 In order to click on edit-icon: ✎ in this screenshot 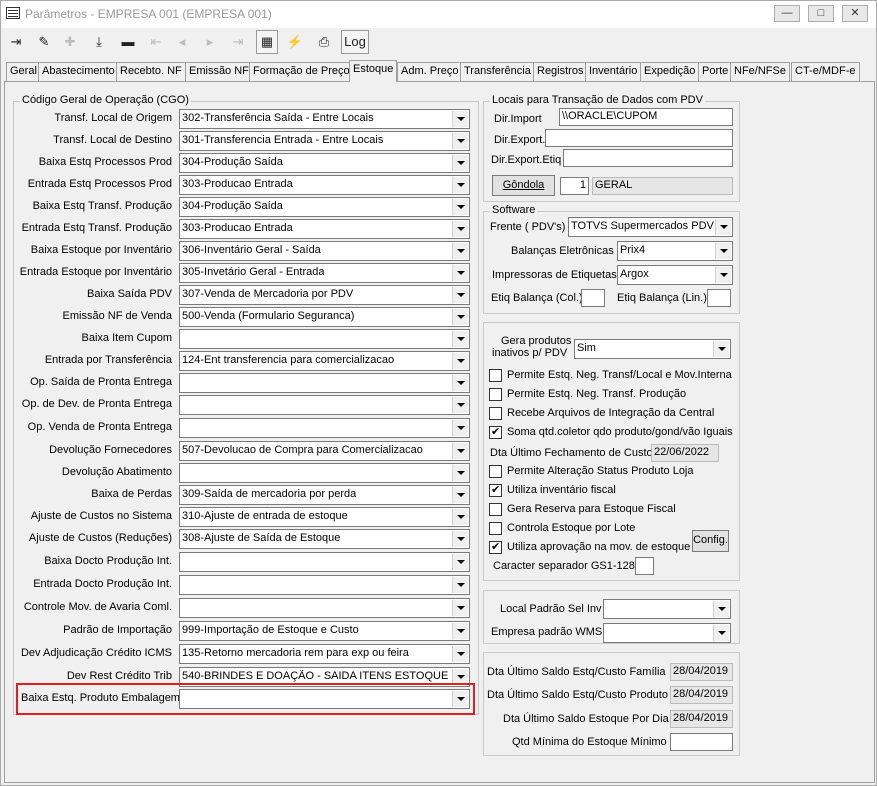, I will do `click(44, 42)`.